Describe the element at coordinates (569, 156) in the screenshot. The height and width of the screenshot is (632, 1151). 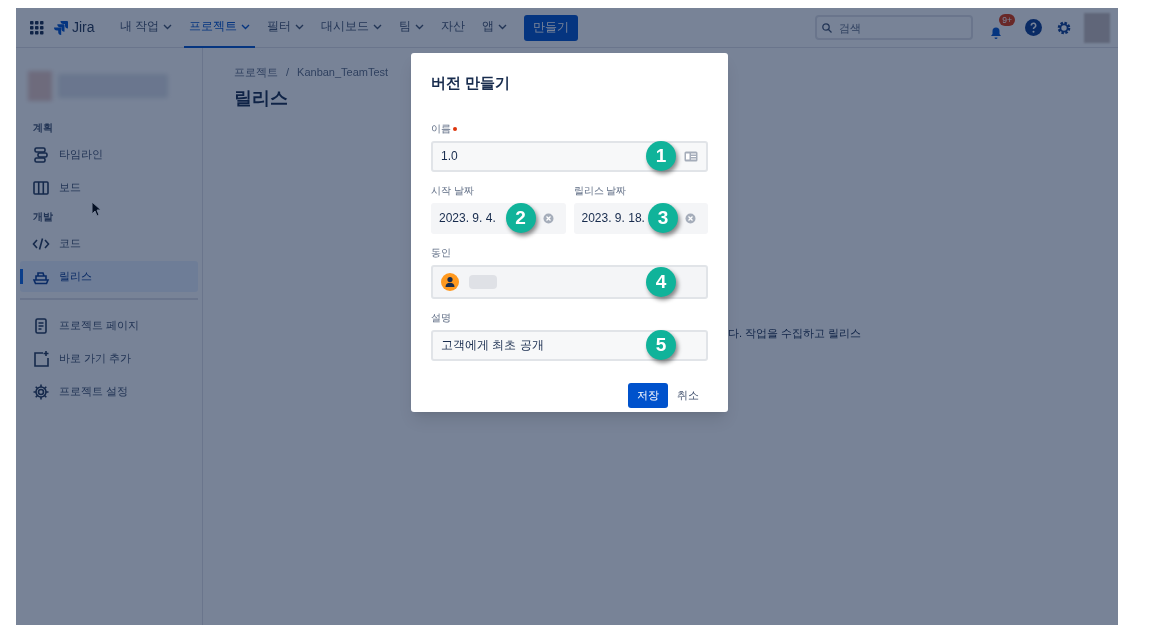
I see `name-field: 1.0 1` at that location.